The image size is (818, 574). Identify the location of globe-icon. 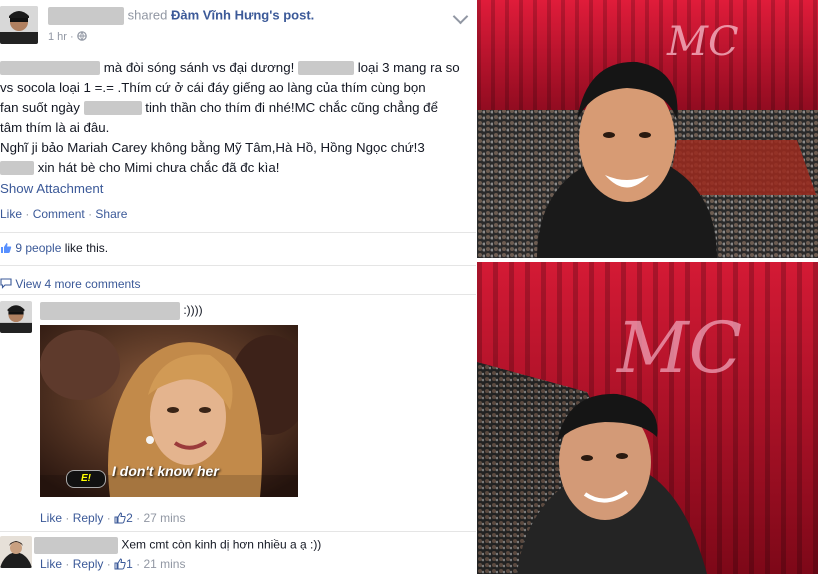
(81, 37).